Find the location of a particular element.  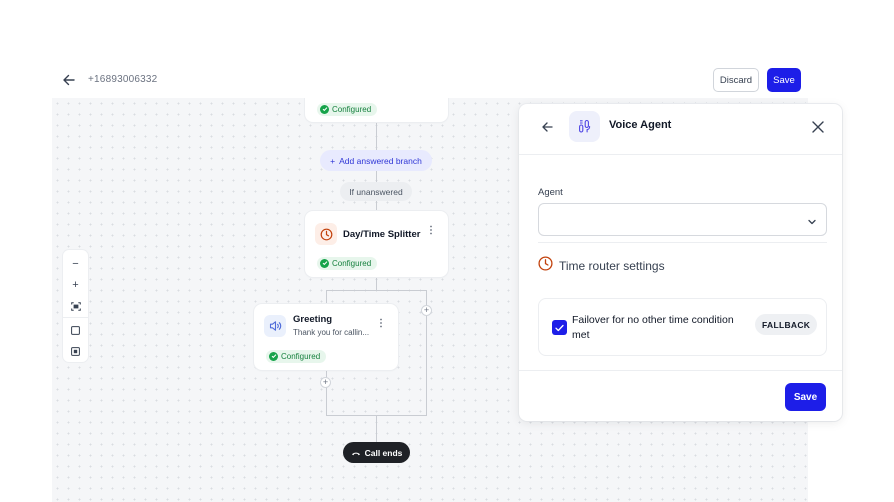

call-ends-node: Call ends is located at coordinates (376, 452).